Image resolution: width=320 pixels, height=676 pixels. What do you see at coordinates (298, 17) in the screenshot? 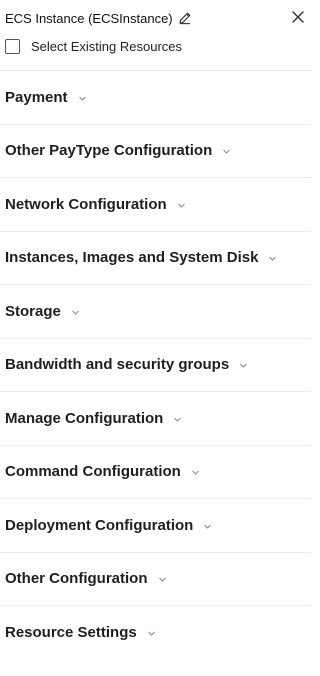
I see `close-icon` at bounding box center [298, 17].